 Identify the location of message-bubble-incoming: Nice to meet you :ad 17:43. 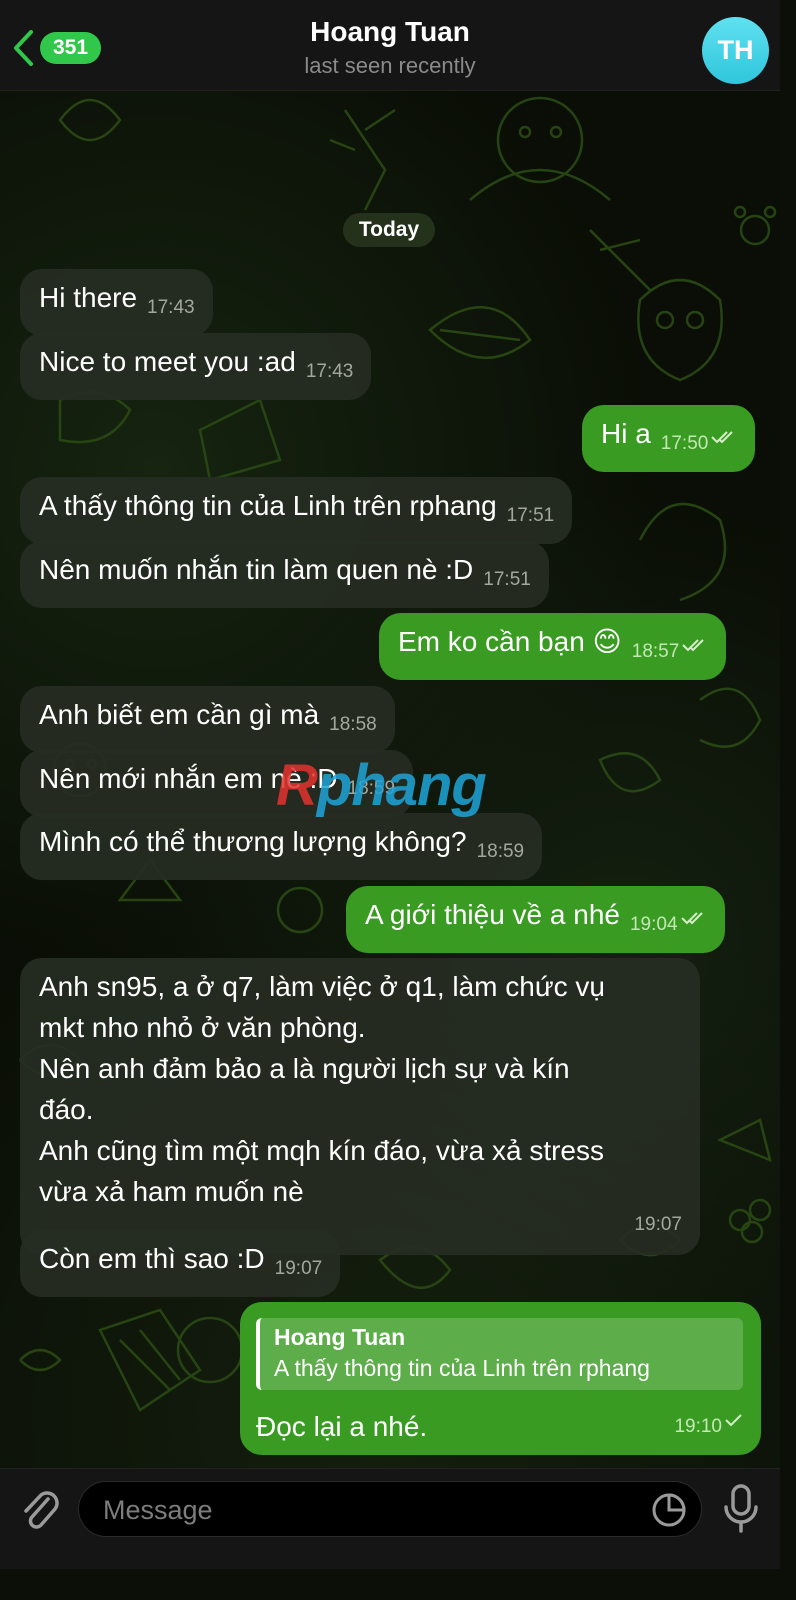
(196, 366).